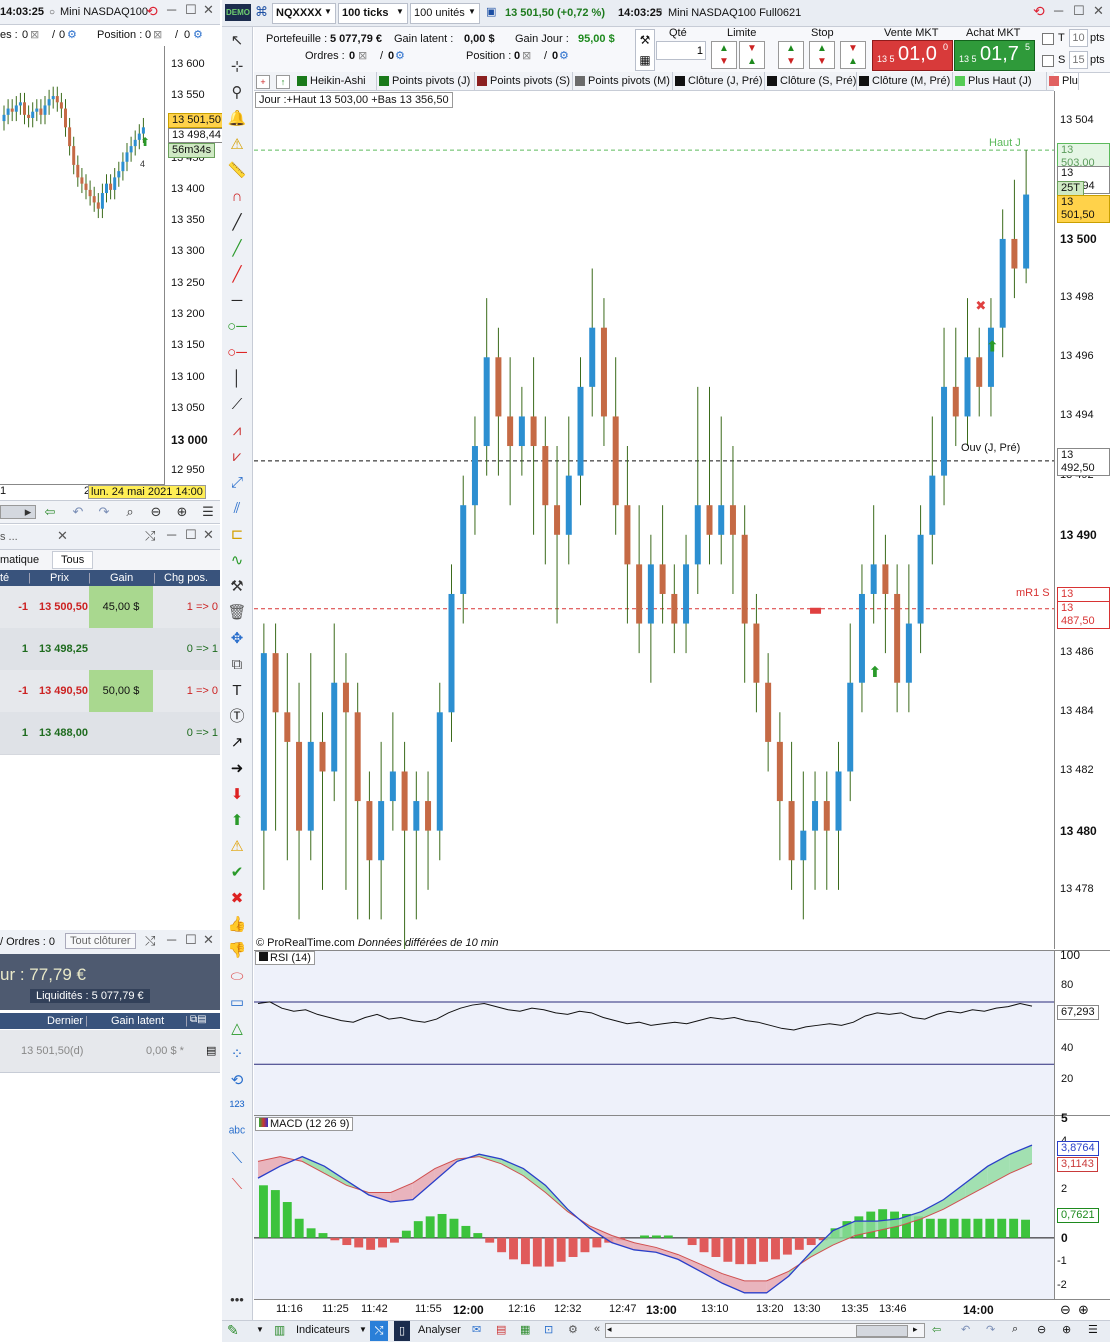 The width and height of the screenshot is (1110, 1342). Describe the element at coordinates (622, 81) in the screenshot. I see `indicator-tab: Points pivots (M)` at that location.